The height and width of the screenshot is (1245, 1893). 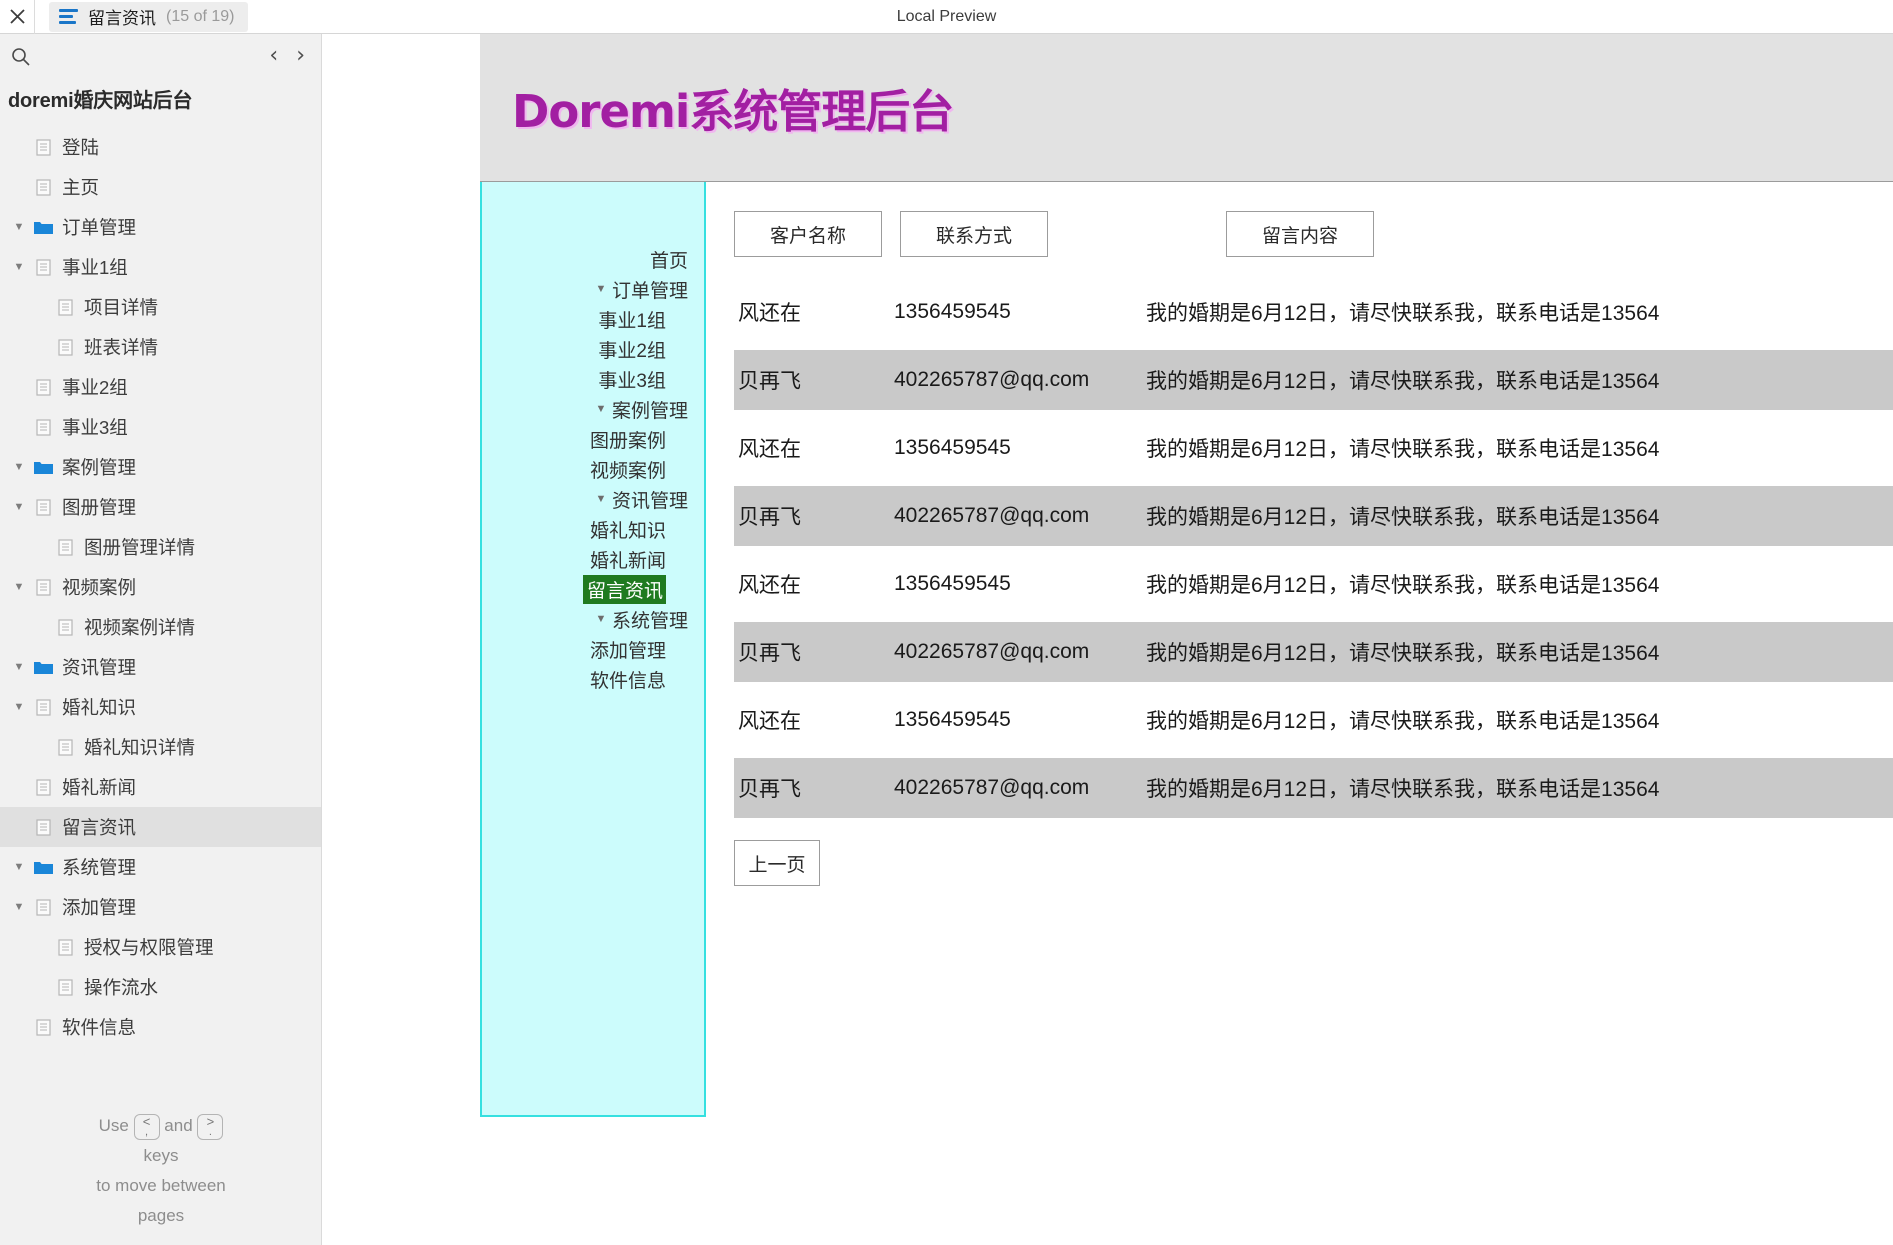 What do you see at coordinates (122, 18) in the screenshot?
I see `tab-title: 留言资讯` at bounding box center [122, 18].